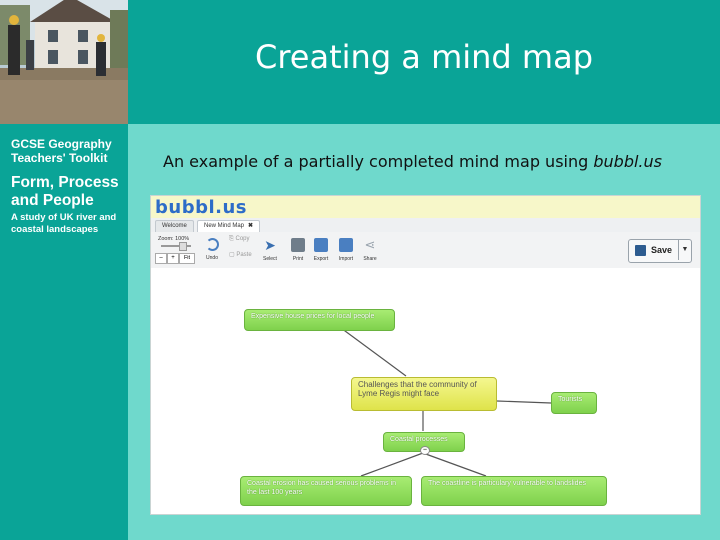 This screenshot has width=720, height=540. I want to click on copy-icon: ⎘, so click(231, 239).